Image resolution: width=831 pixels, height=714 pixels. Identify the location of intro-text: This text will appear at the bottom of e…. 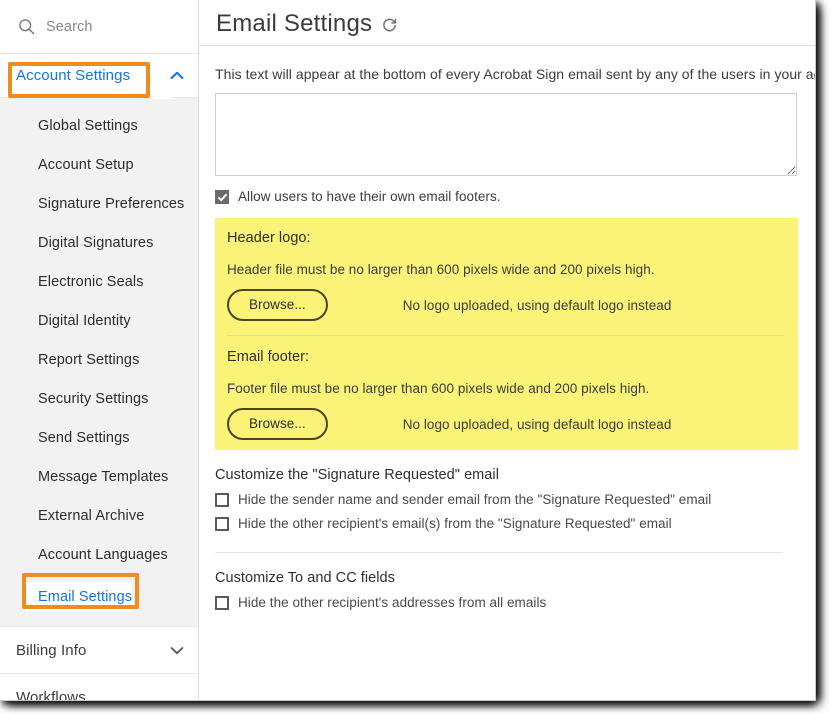
(515, 74).